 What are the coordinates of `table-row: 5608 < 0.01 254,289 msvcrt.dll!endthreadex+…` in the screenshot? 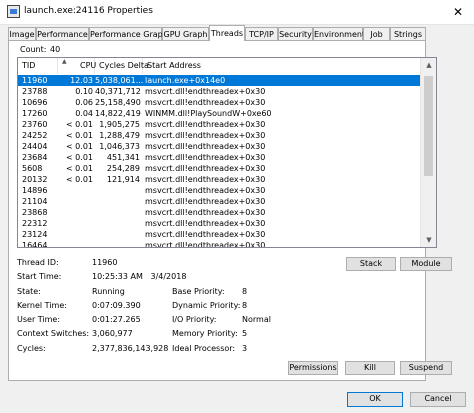 It's located at (220, 168).